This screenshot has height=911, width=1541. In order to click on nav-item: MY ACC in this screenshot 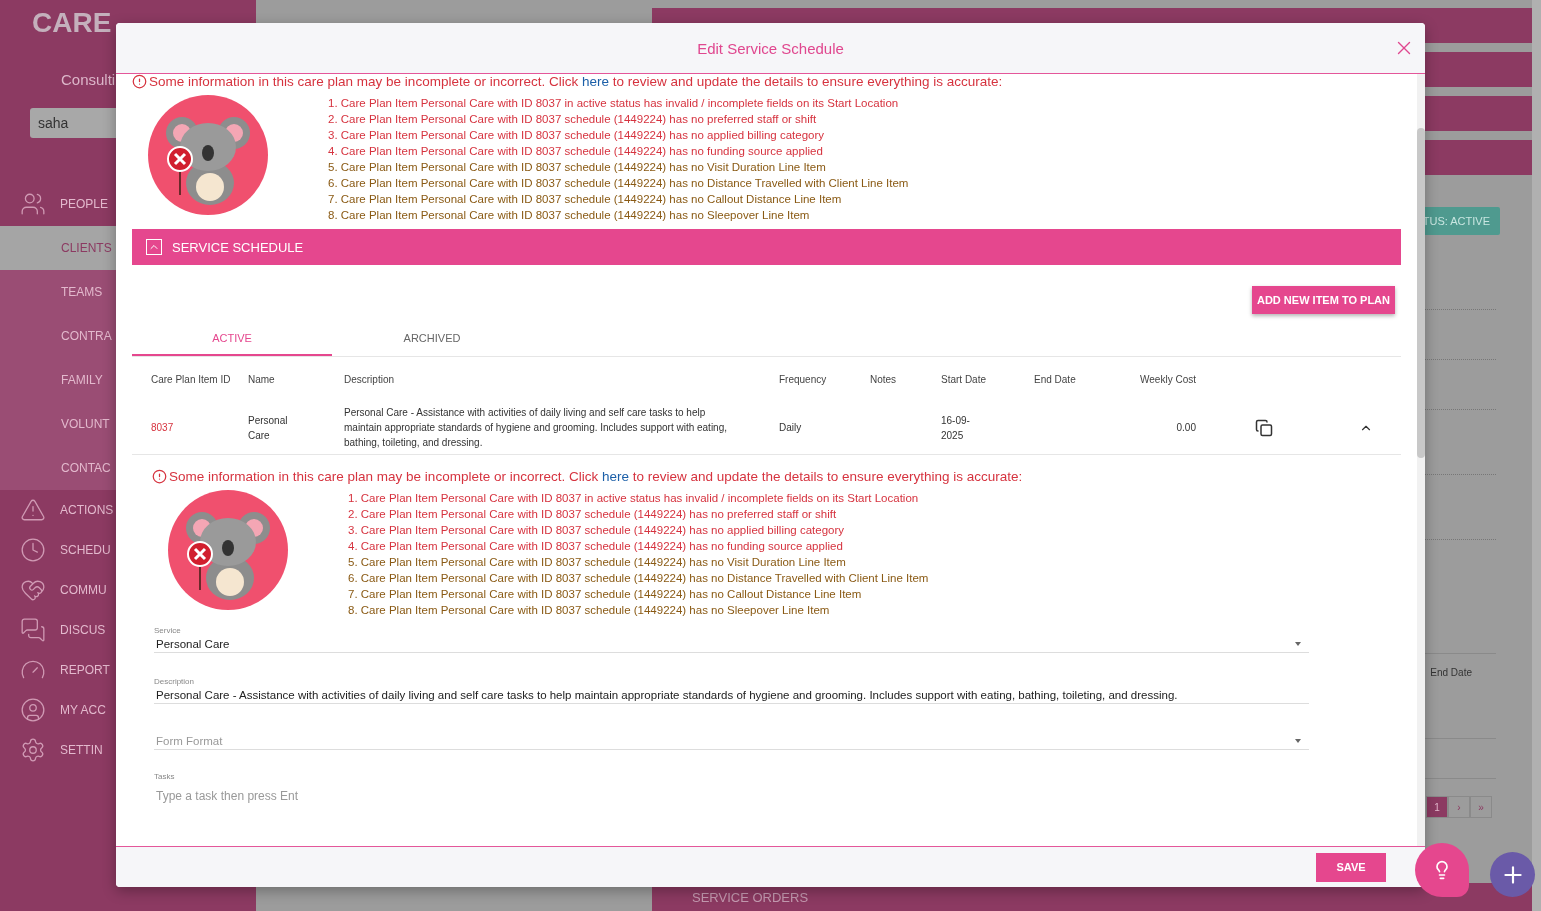, I will do `click(83, 710)`.